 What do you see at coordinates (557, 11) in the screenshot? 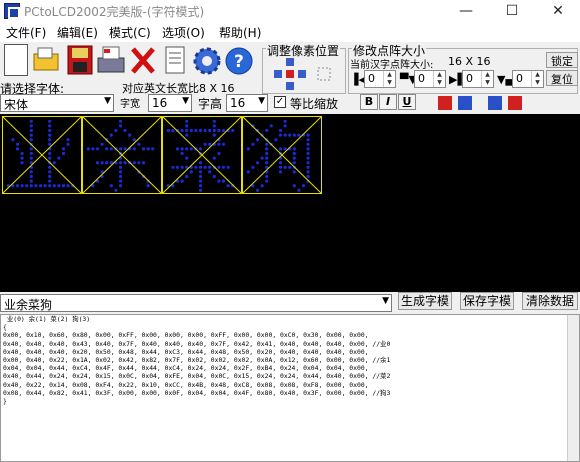
I see `close-button: ✕` at bounding box center [557, 11].